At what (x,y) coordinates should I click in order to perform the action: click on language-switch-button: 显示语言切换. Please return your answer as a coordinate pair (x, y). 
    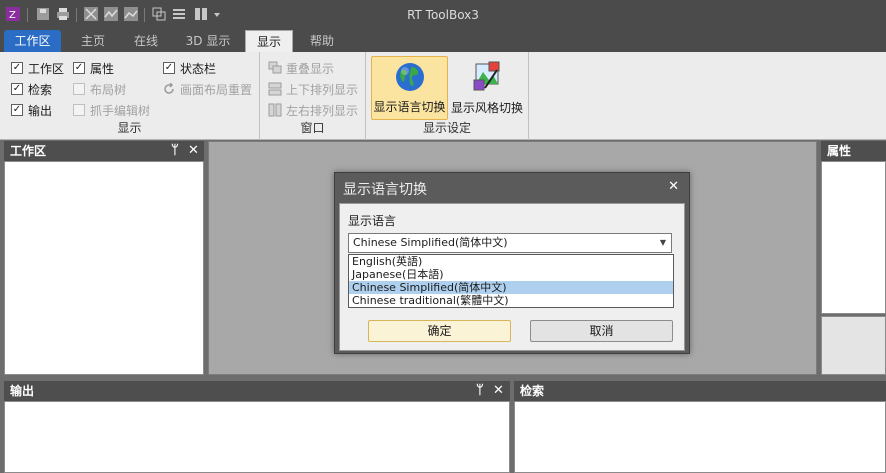
    Looking at the image, I should click on (409, 88).